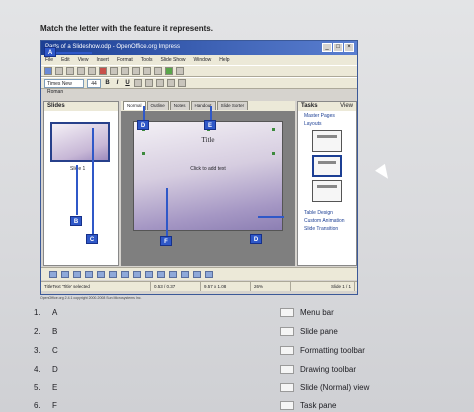  Describe the element at coordinates (161, 274) in the screenshot. I see `block-arrows-icon` at that location.